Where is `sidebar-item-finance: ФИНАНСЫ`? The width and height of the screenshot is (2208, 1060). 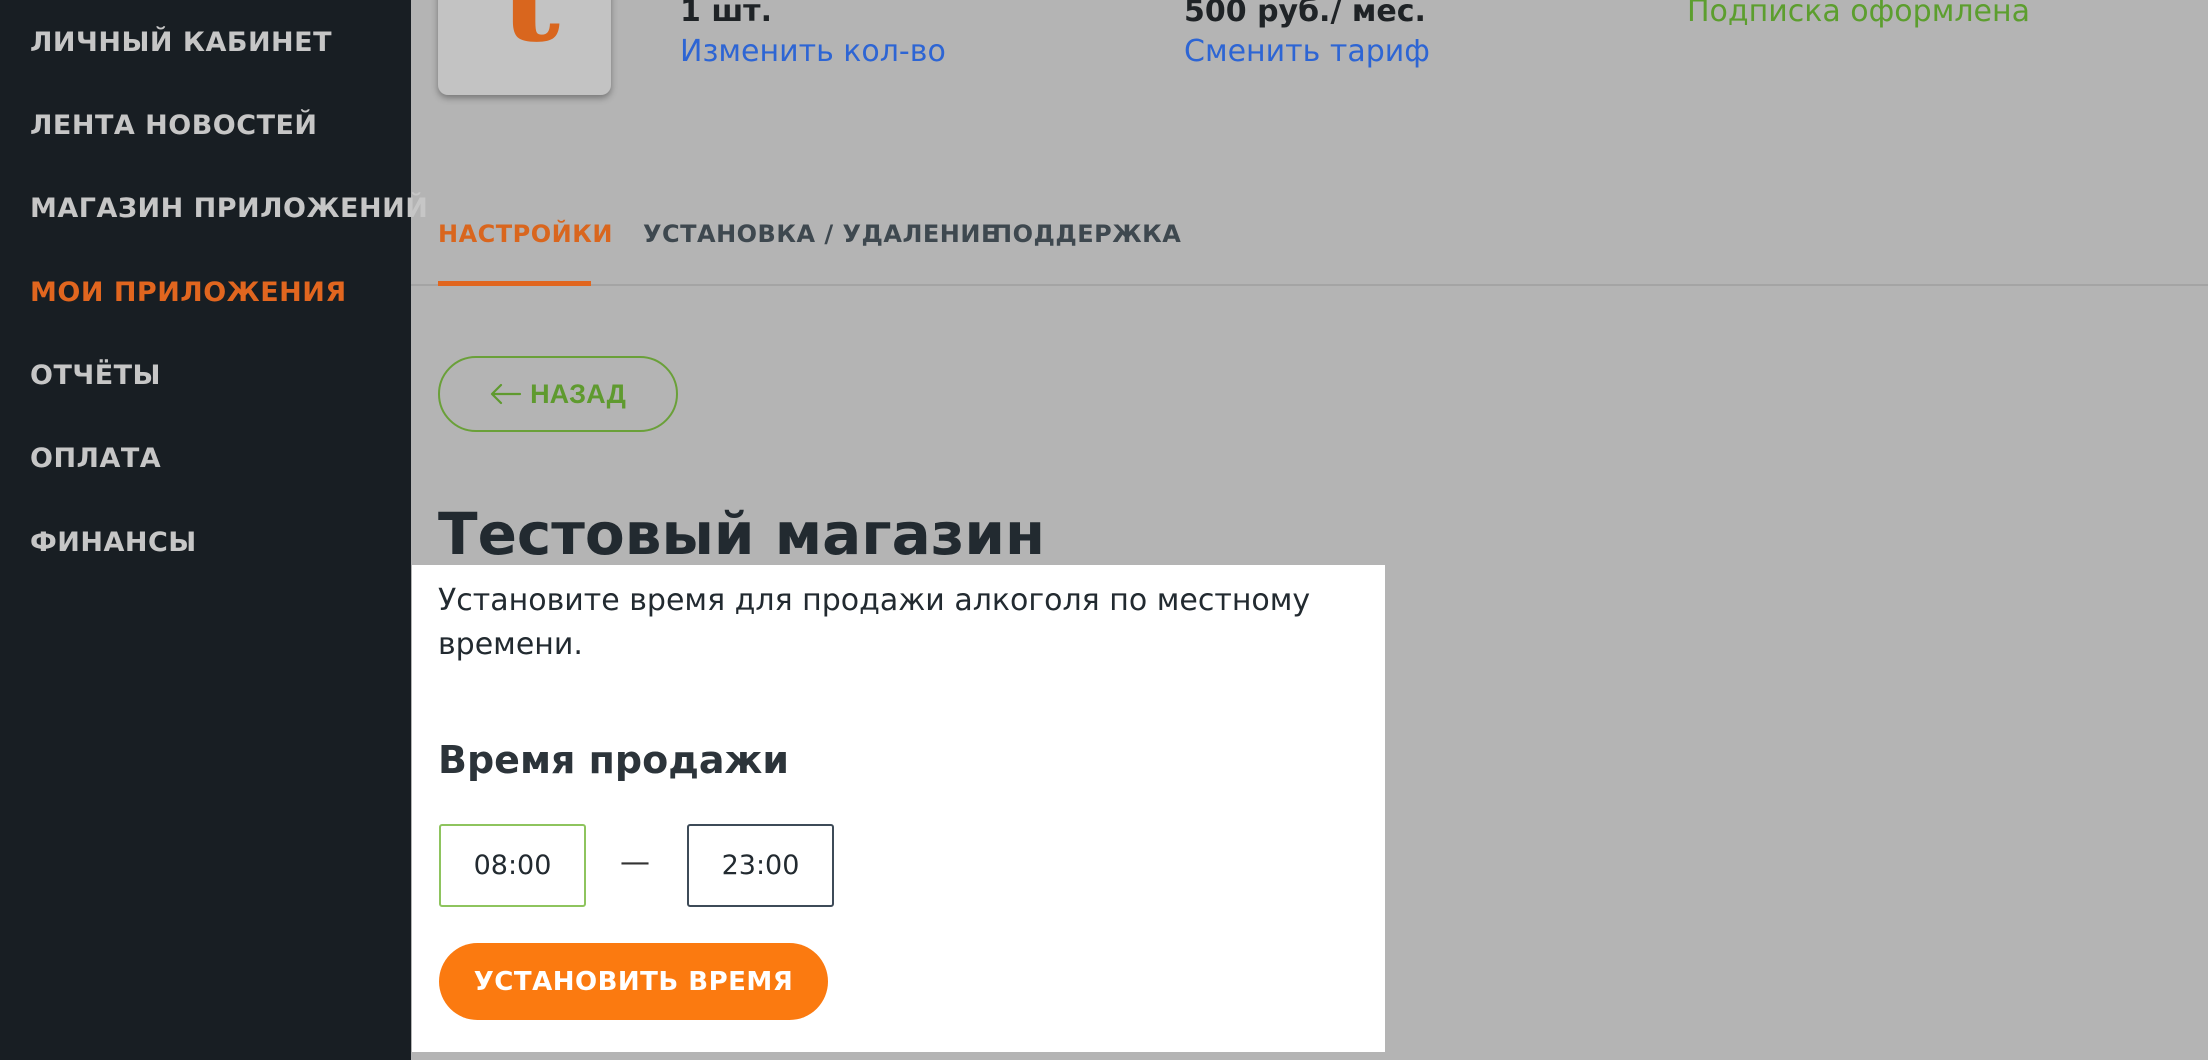 sidebar-item-finance: ФИНАНСЫ is located at coordinates (113, 542).